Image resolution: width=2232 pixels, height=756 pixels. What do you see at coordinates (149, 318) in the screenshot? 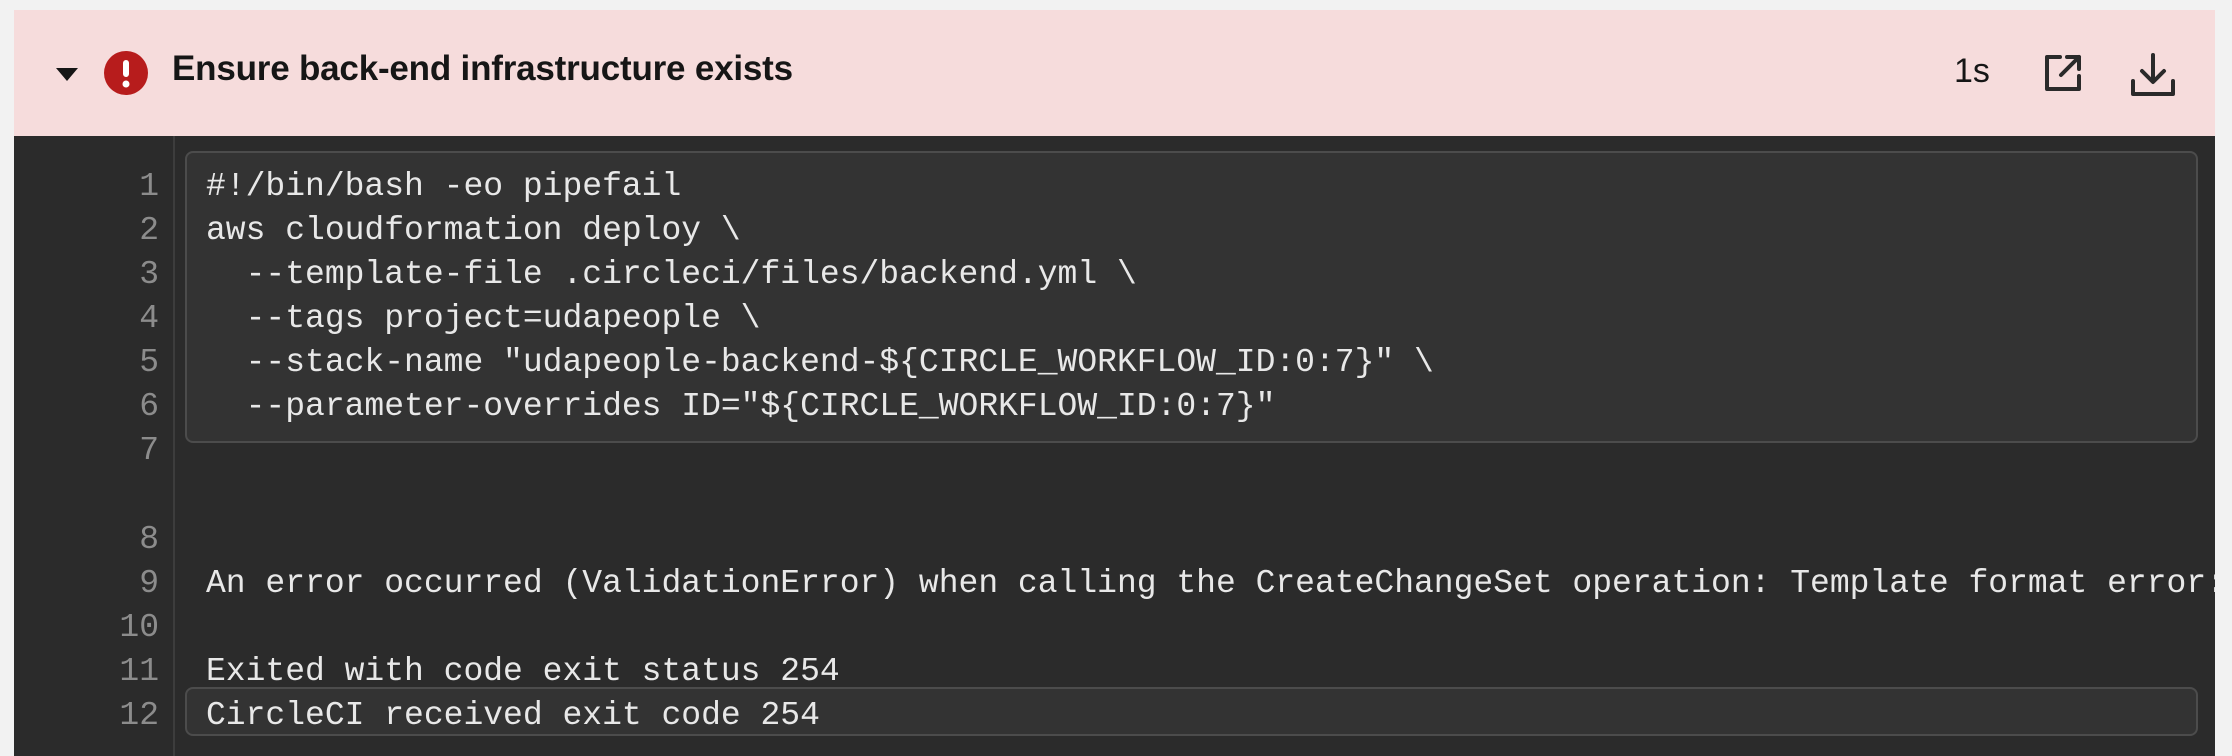
I see `line-number: 4` at bounding box center [149, 318].